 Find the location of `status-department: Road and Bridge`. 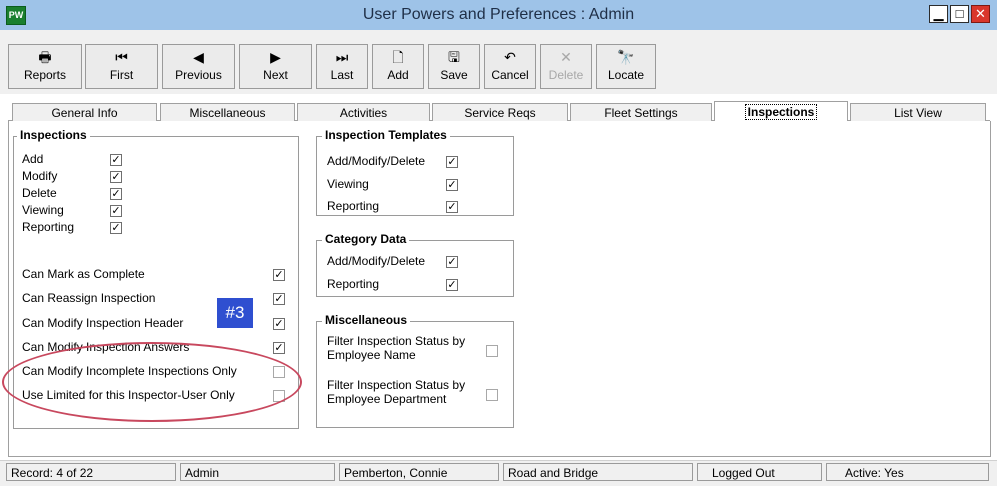

status-department: Road and Bridge is located at coordinates (598, 472).